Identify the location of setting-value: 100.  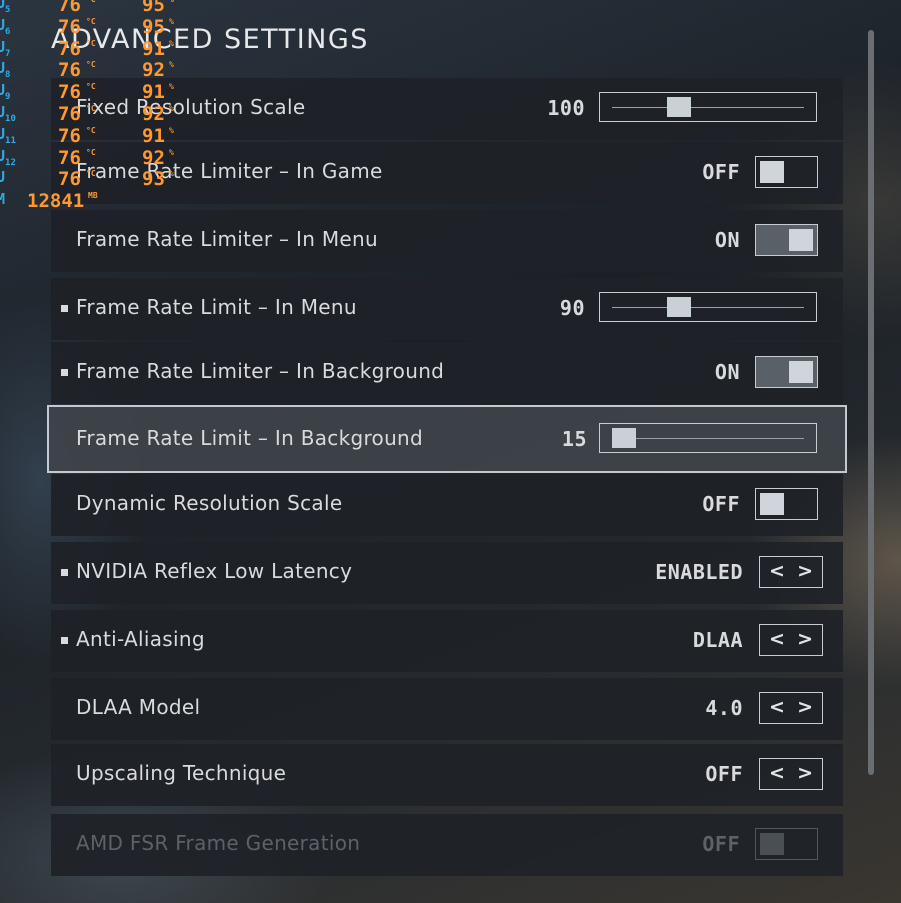
(566, 108).